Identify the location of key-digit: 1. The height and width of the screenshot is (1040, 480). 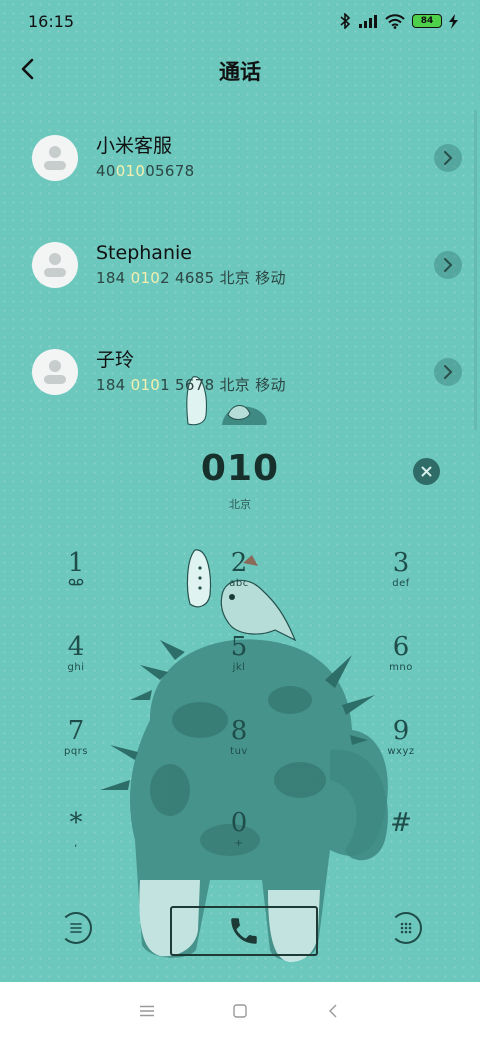
(76, 563).